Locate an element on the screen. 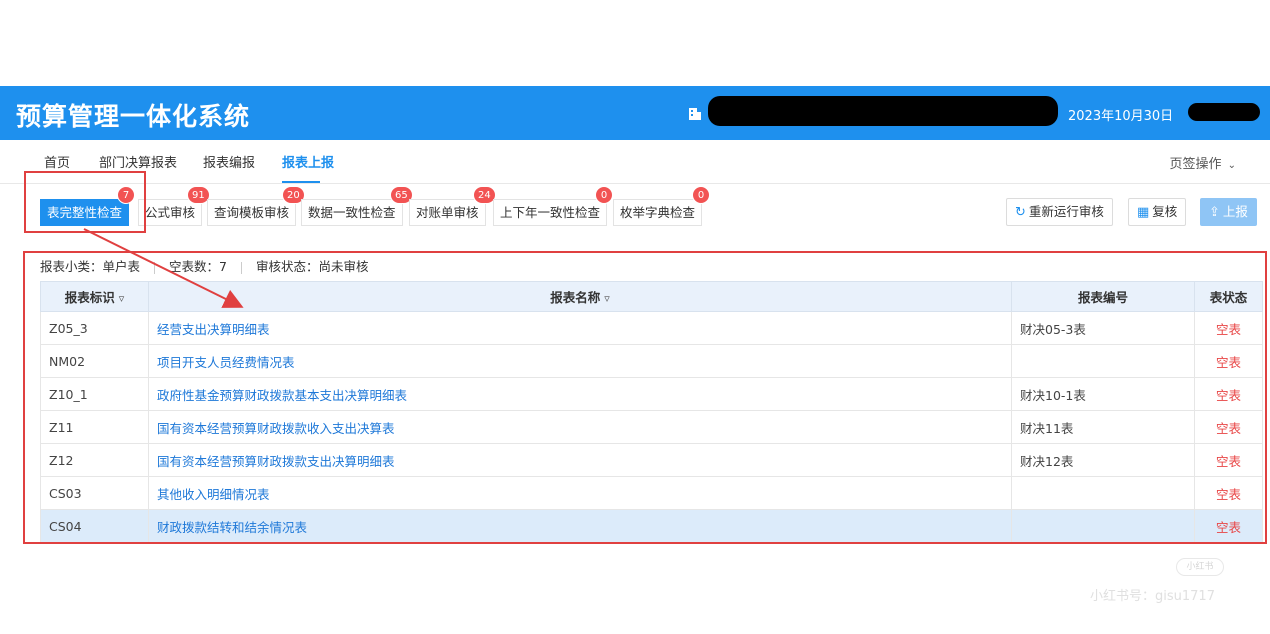 Image resolution: width=1270 pixels, height=634 pixels. annotation-arrow is located at coordinates (163, 268).